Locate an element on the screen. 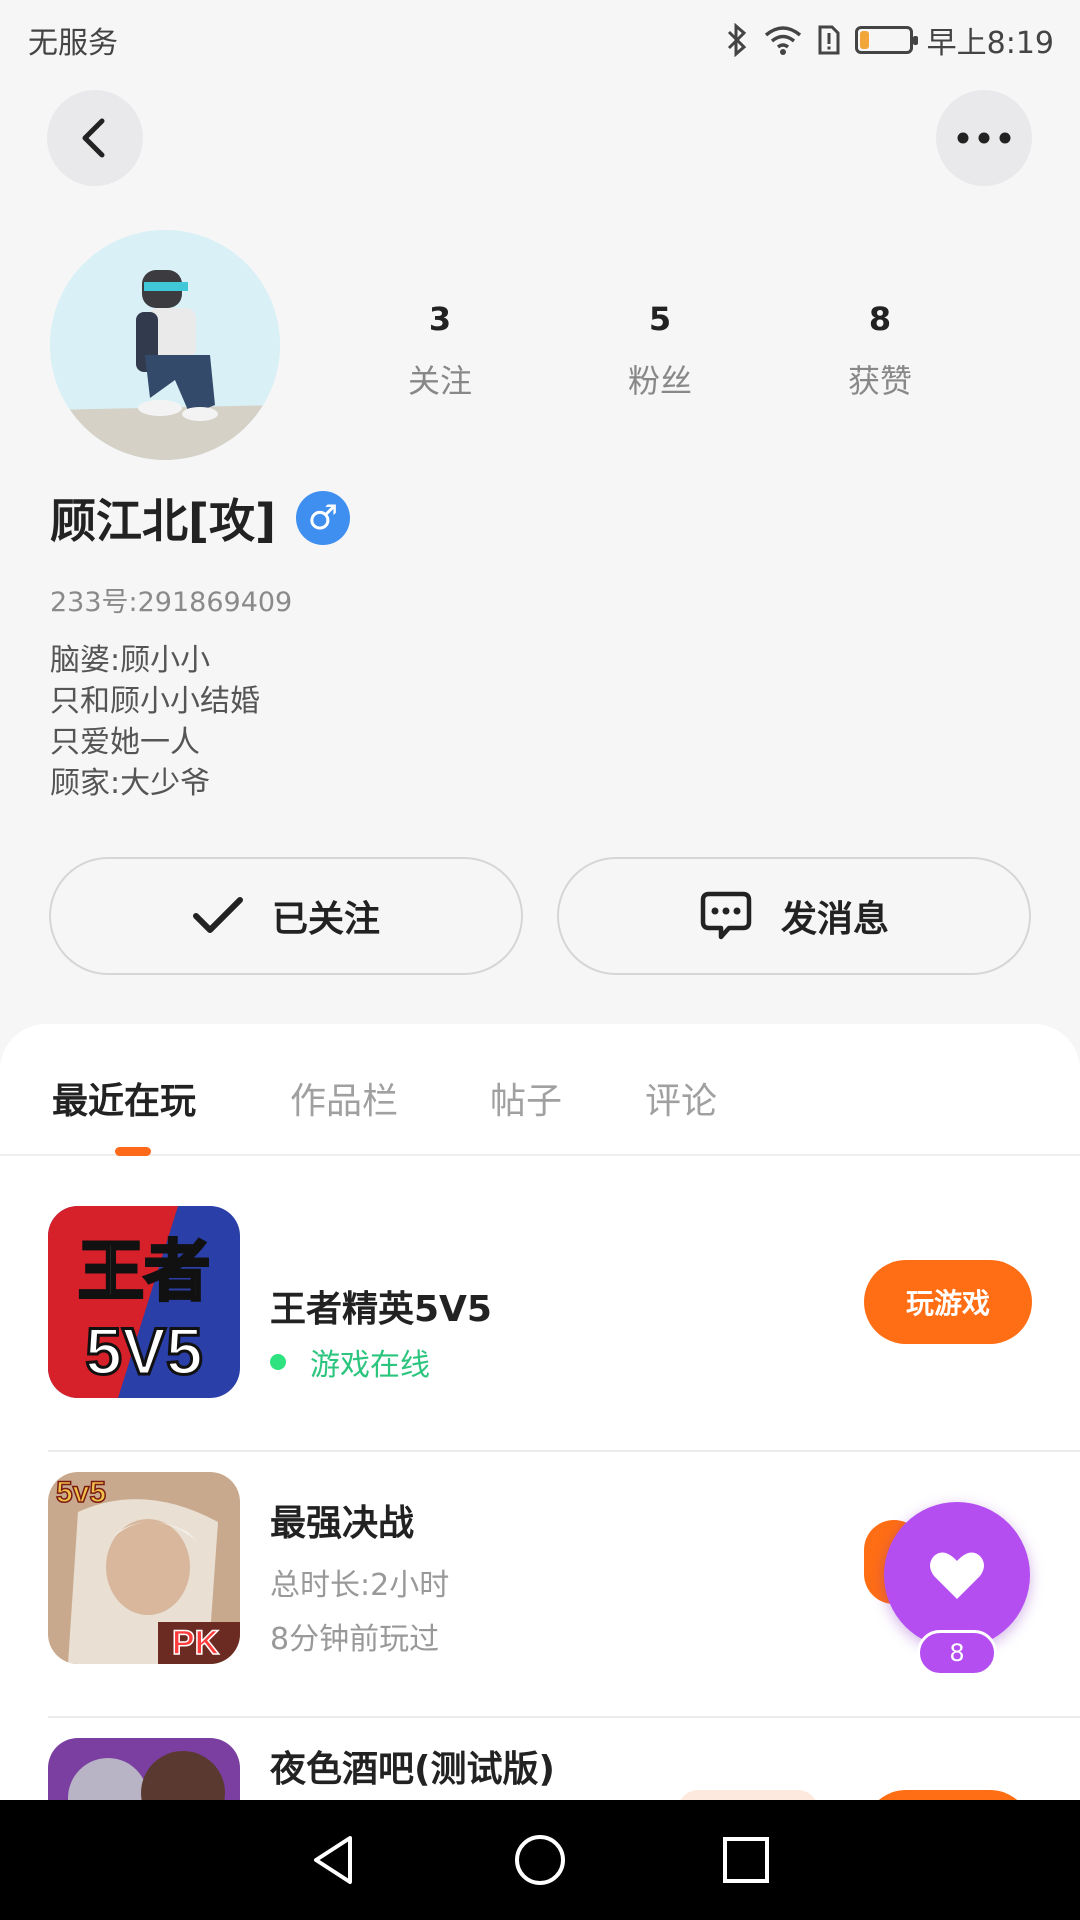 This screenshot has width=1080, height=1920. bio: 脑婆:顾小小 只和顾小小结婚 只爱她一人 顾家:大少爷 is located at coordinates (155, 722).